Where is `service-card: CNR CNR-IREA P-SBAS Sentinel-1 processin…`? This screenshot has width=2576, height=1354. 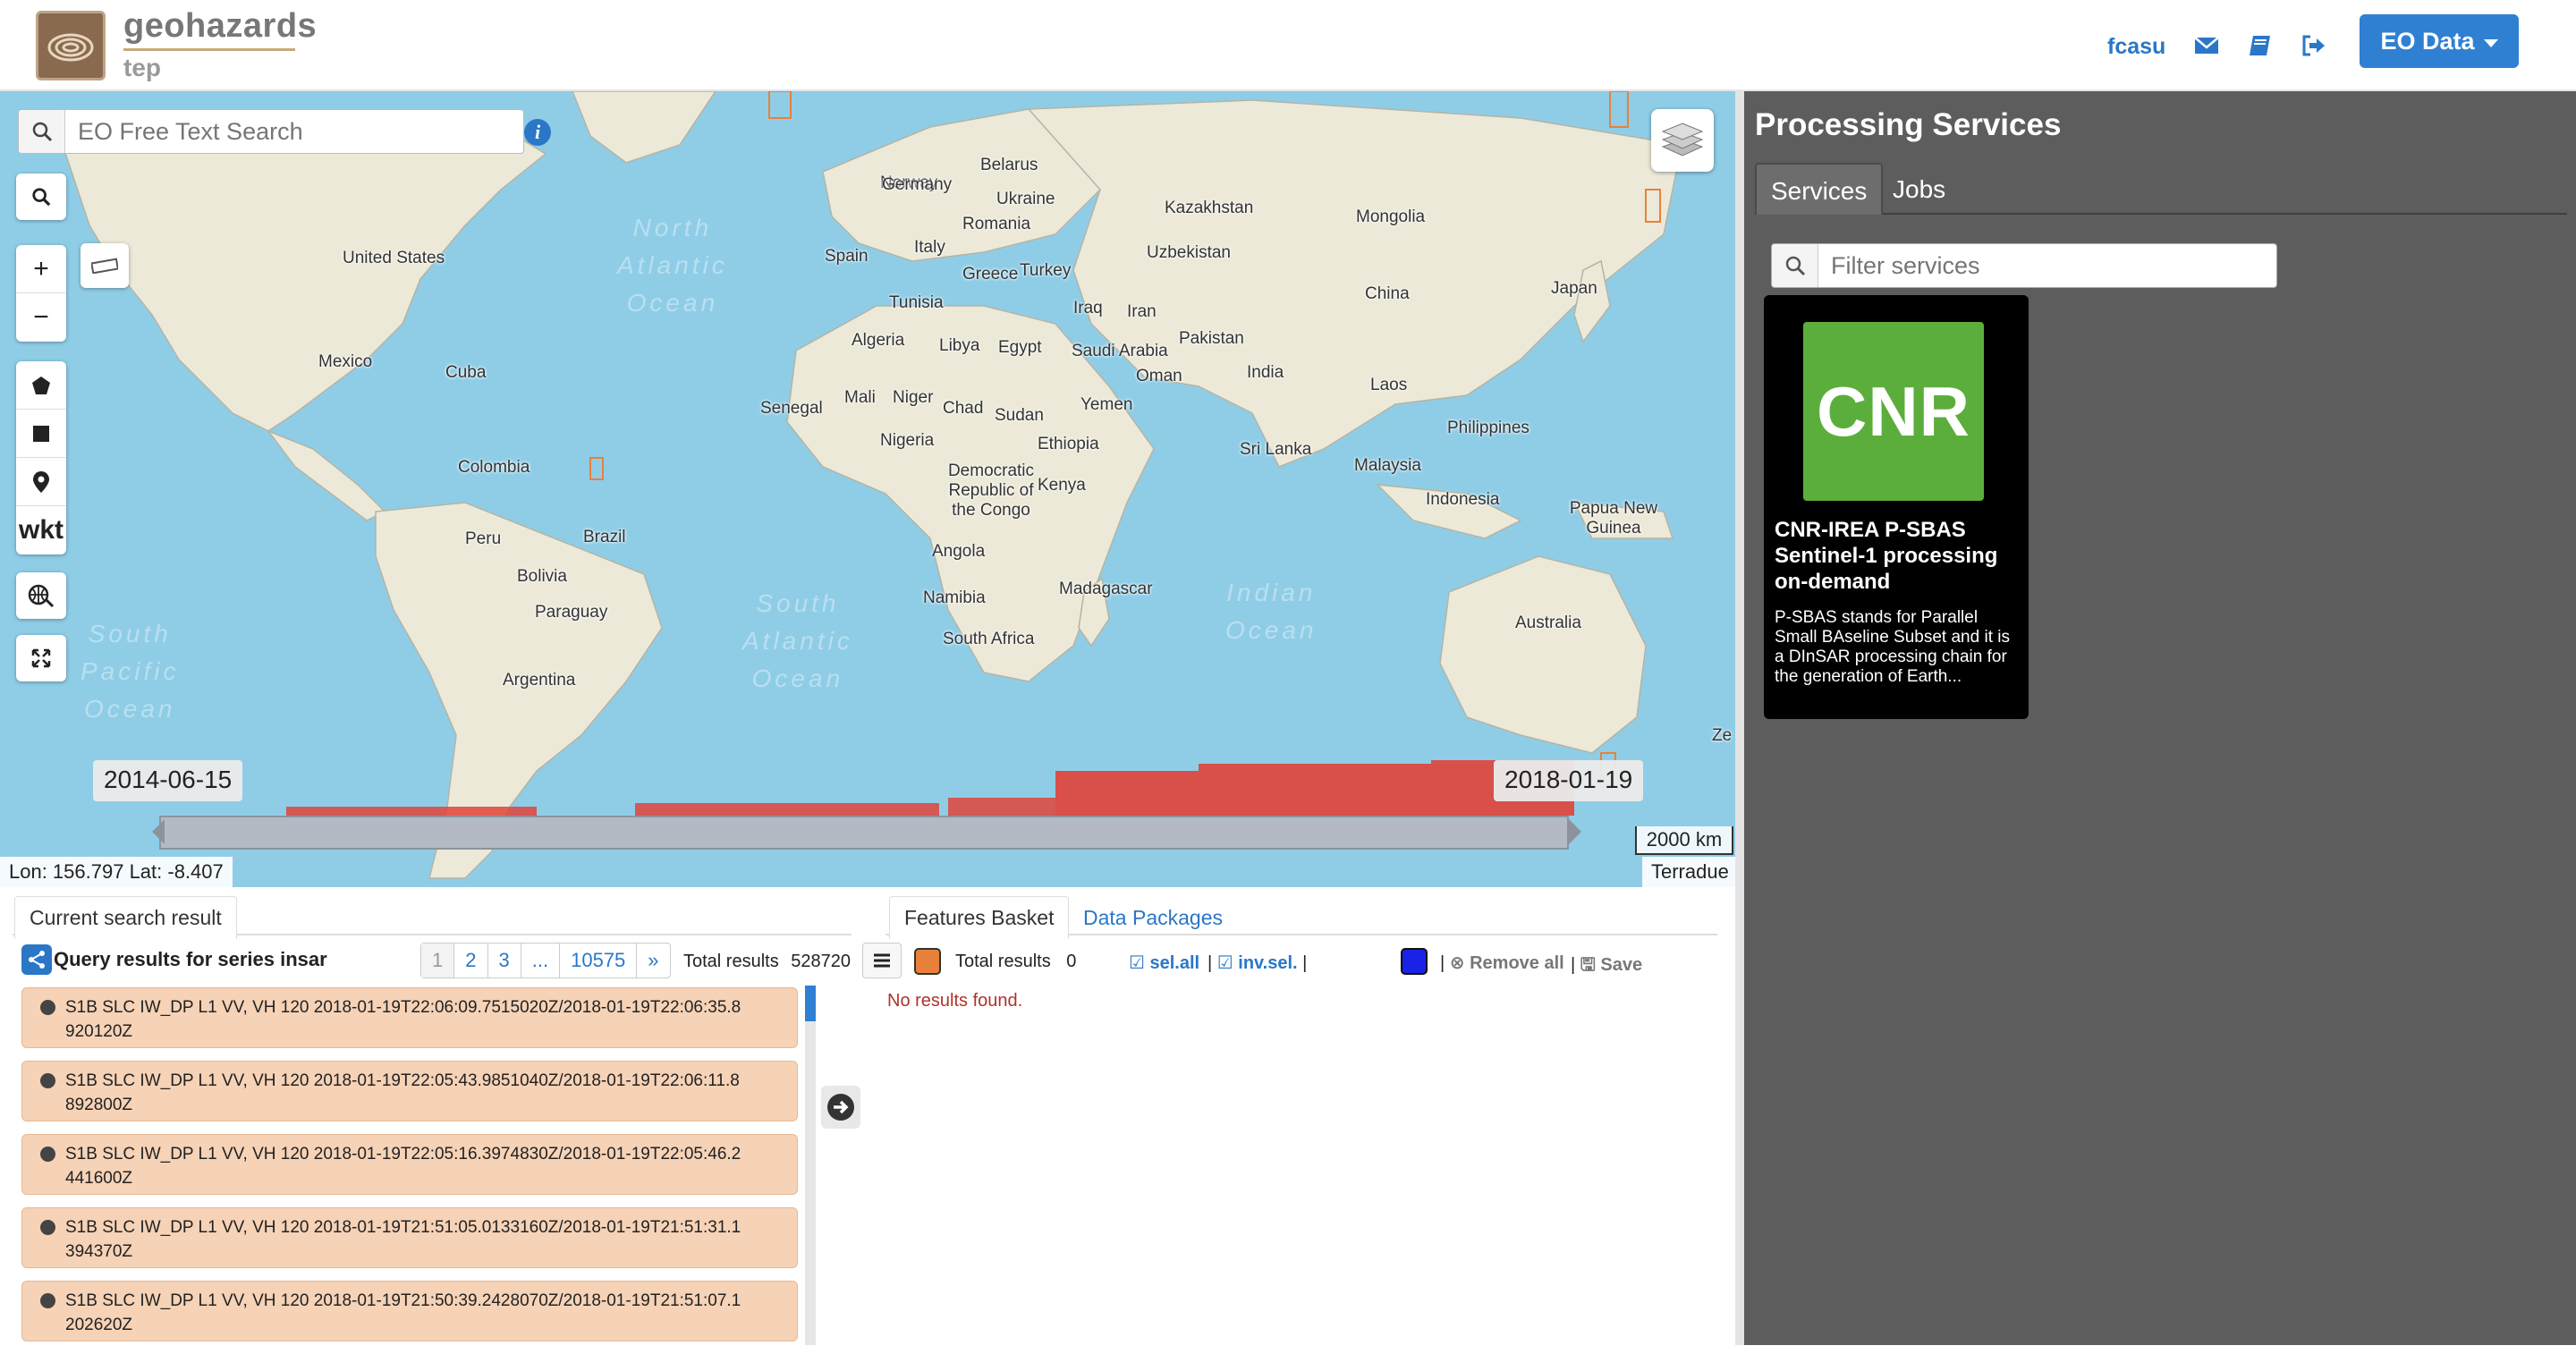
service-card: CNR CNR-IREA P-SBAS Sentinel-1 processin… is located at coordinates (1896, 507).